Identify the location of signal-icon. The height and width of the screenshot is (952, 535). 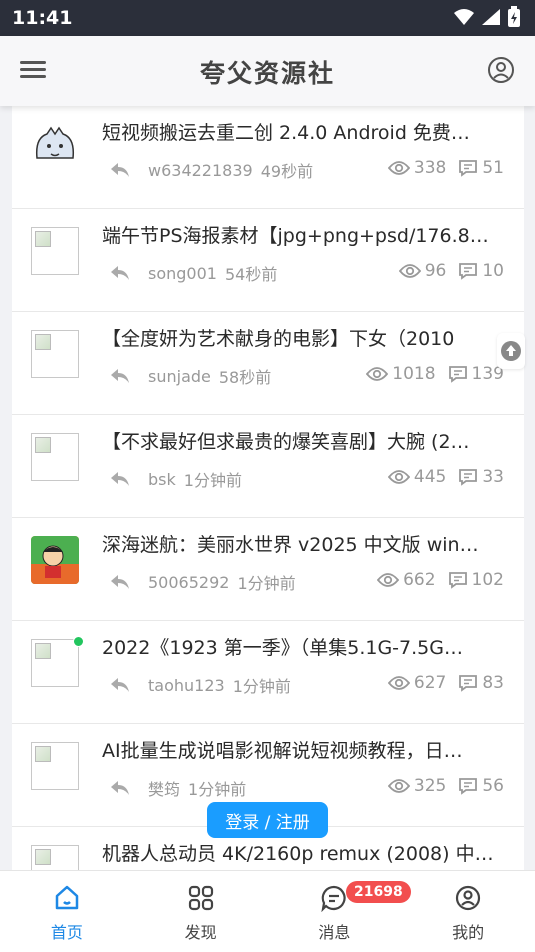
(491, 17).